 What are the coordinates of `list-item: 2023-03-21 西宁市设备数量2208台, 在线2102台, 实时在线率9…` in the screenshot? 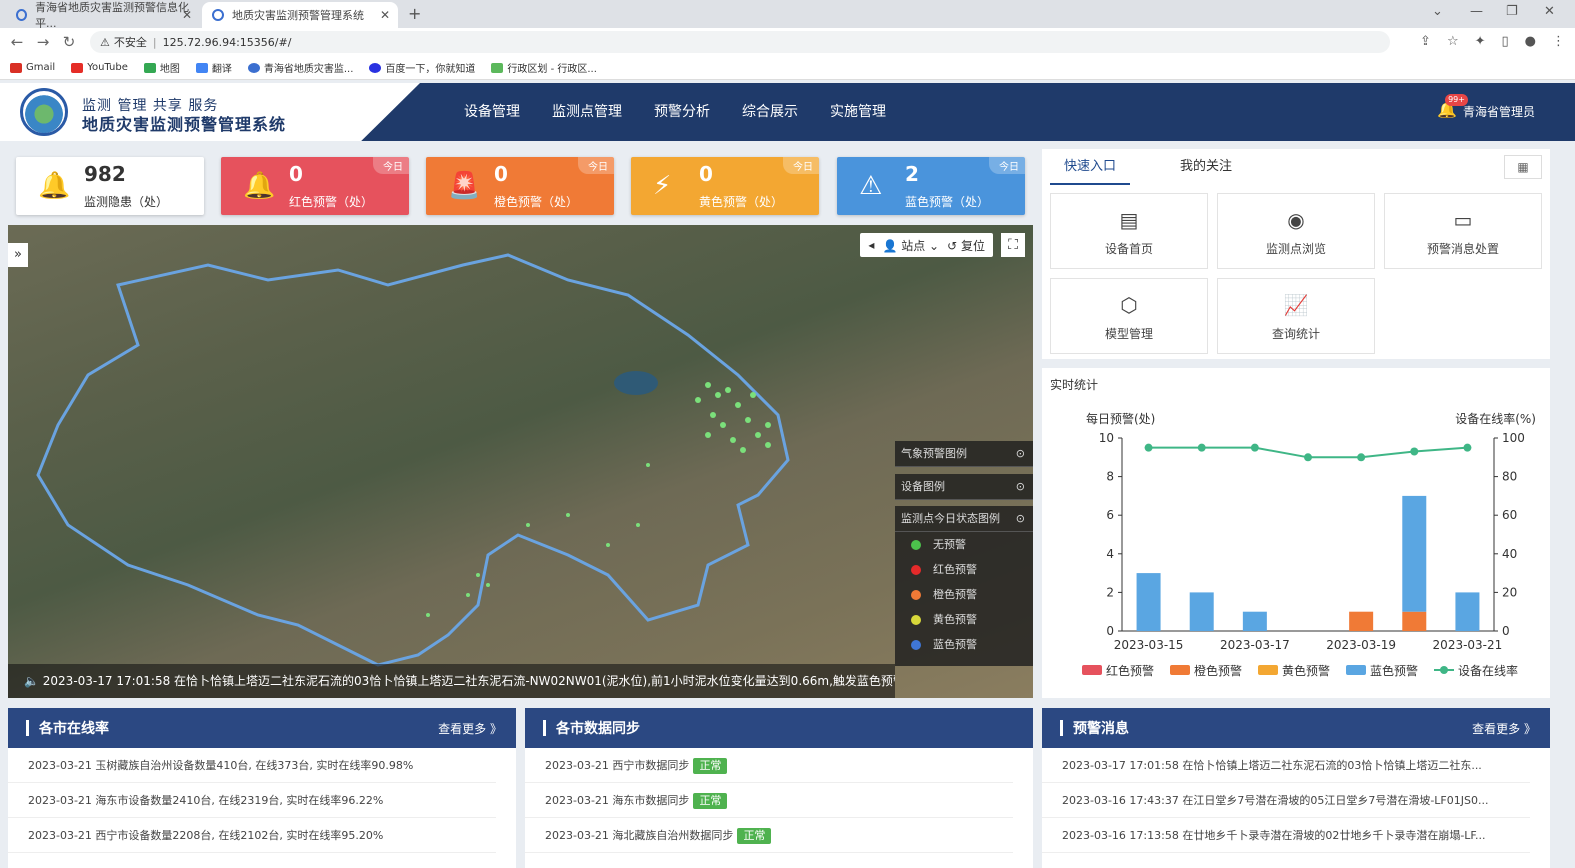 It's located at (252, 835).